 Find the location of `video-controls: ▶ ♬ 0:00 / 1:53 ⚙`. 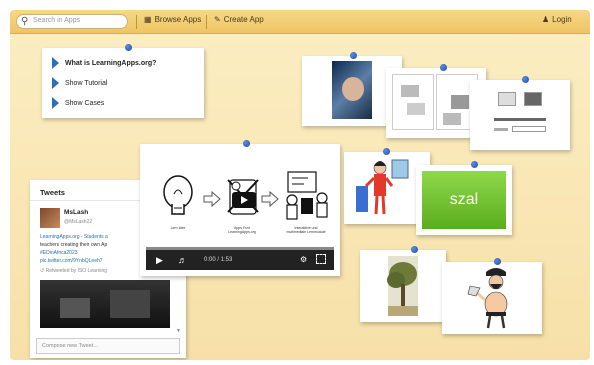

video-controls: ▶ ♬ 0:00 / 1:53 ⚙ is located at coordinates (240, 258).